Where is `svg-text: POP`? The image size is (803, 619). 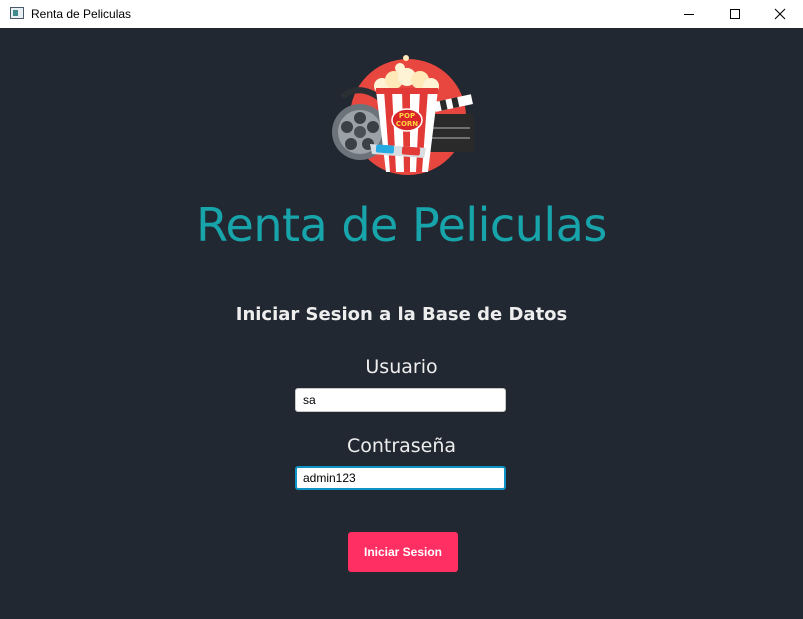 svg-text: POP is located at coordinates (407, 116).